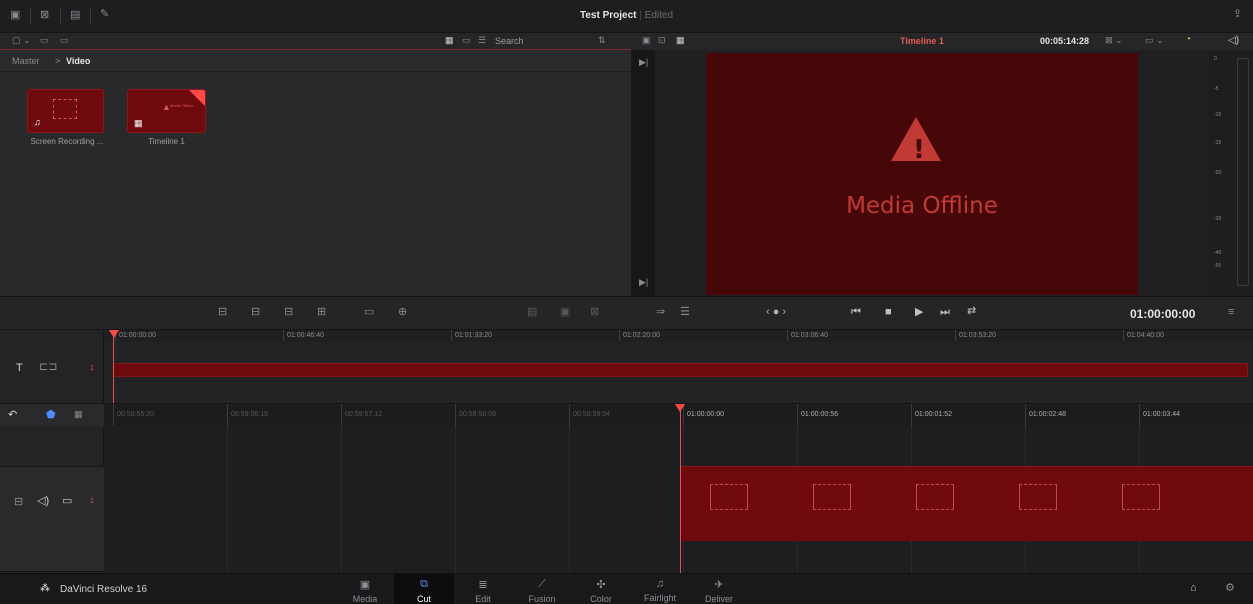 This screenshot has height=604, width=1253. What do you see at coordinates (1233, 41) in the screenshot?
I see `volume-icon: ◁)` at bounding box center [1233, 41].